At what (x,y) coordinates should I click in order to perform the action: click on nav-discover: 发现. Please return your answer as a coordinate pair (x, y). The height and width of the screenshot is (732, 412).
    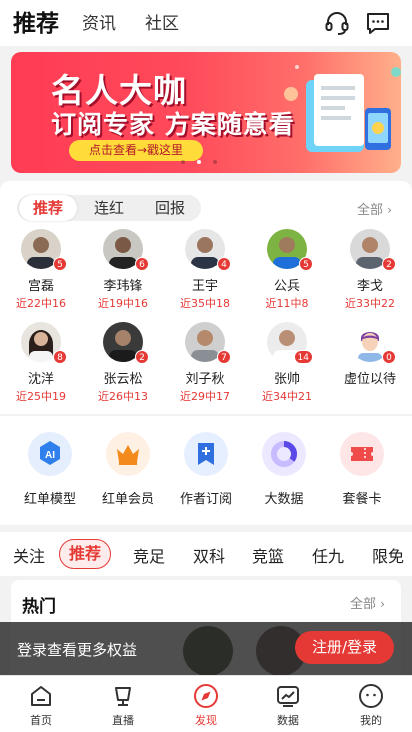
    Looking at the image, I should click on (206, 705).